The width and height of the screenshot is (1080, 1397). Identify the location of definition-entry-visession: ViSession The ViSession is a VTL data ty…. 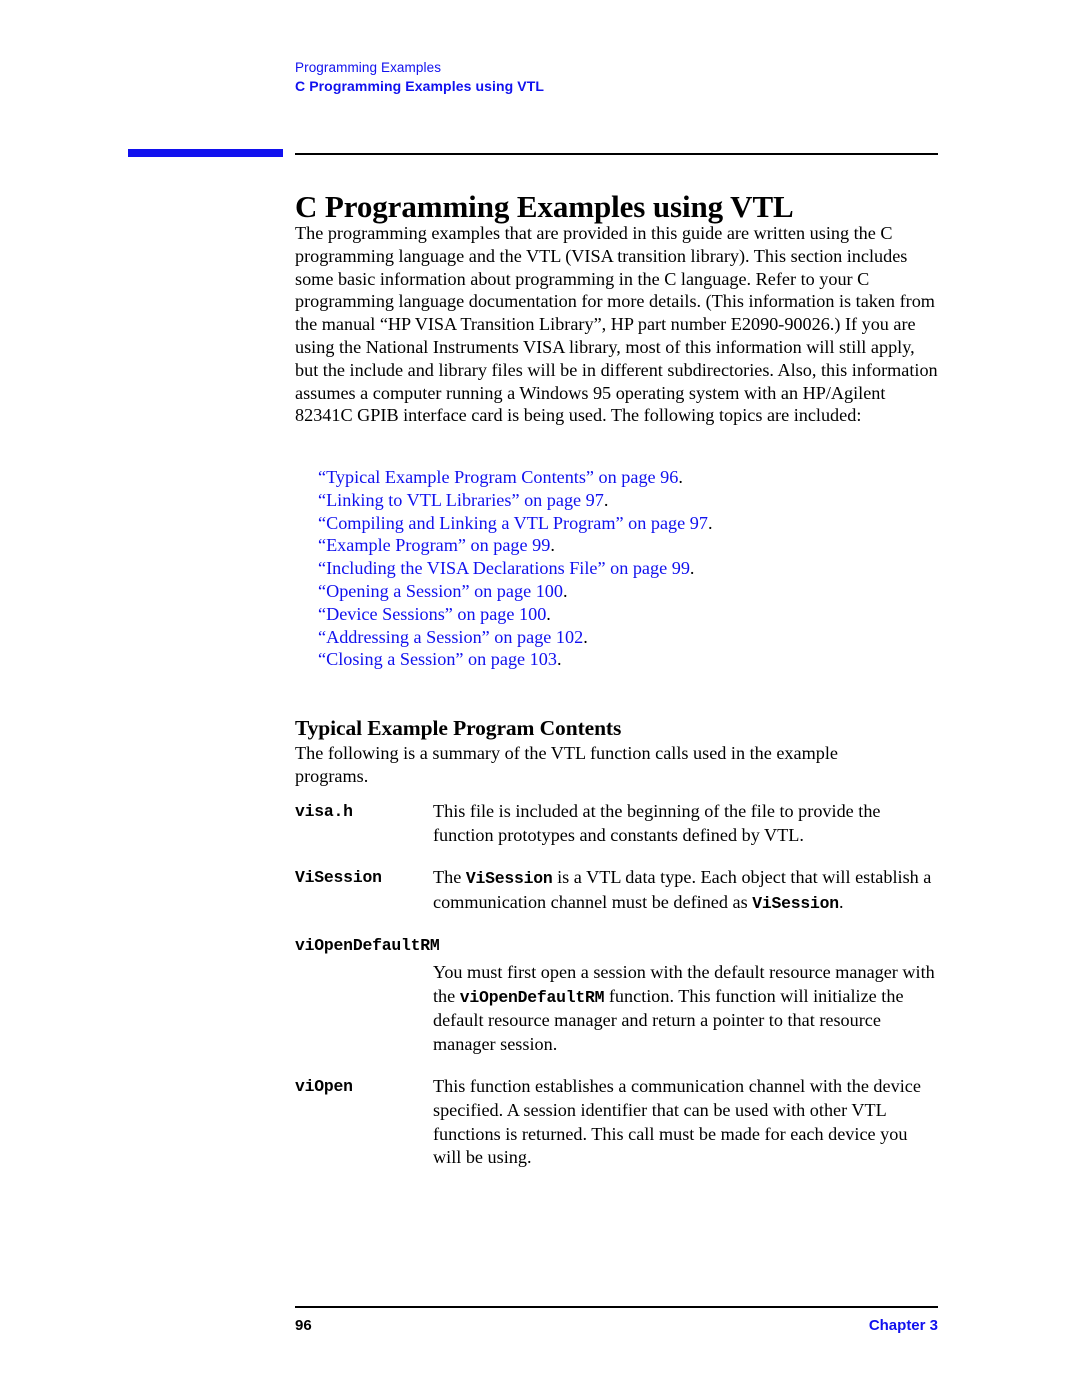
(617, 890).